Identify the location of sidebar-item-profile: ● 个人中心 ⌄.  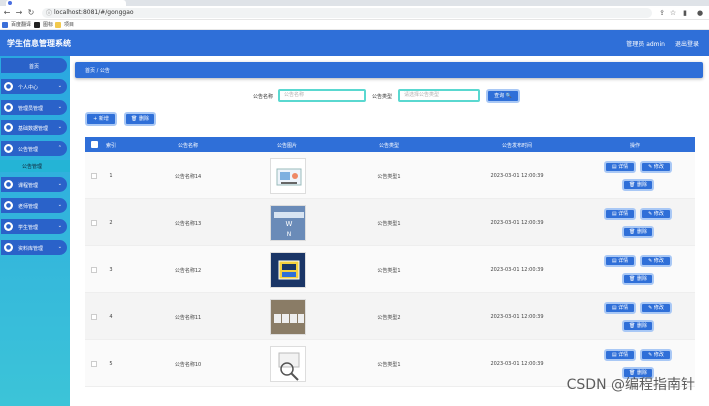
(34, 86).